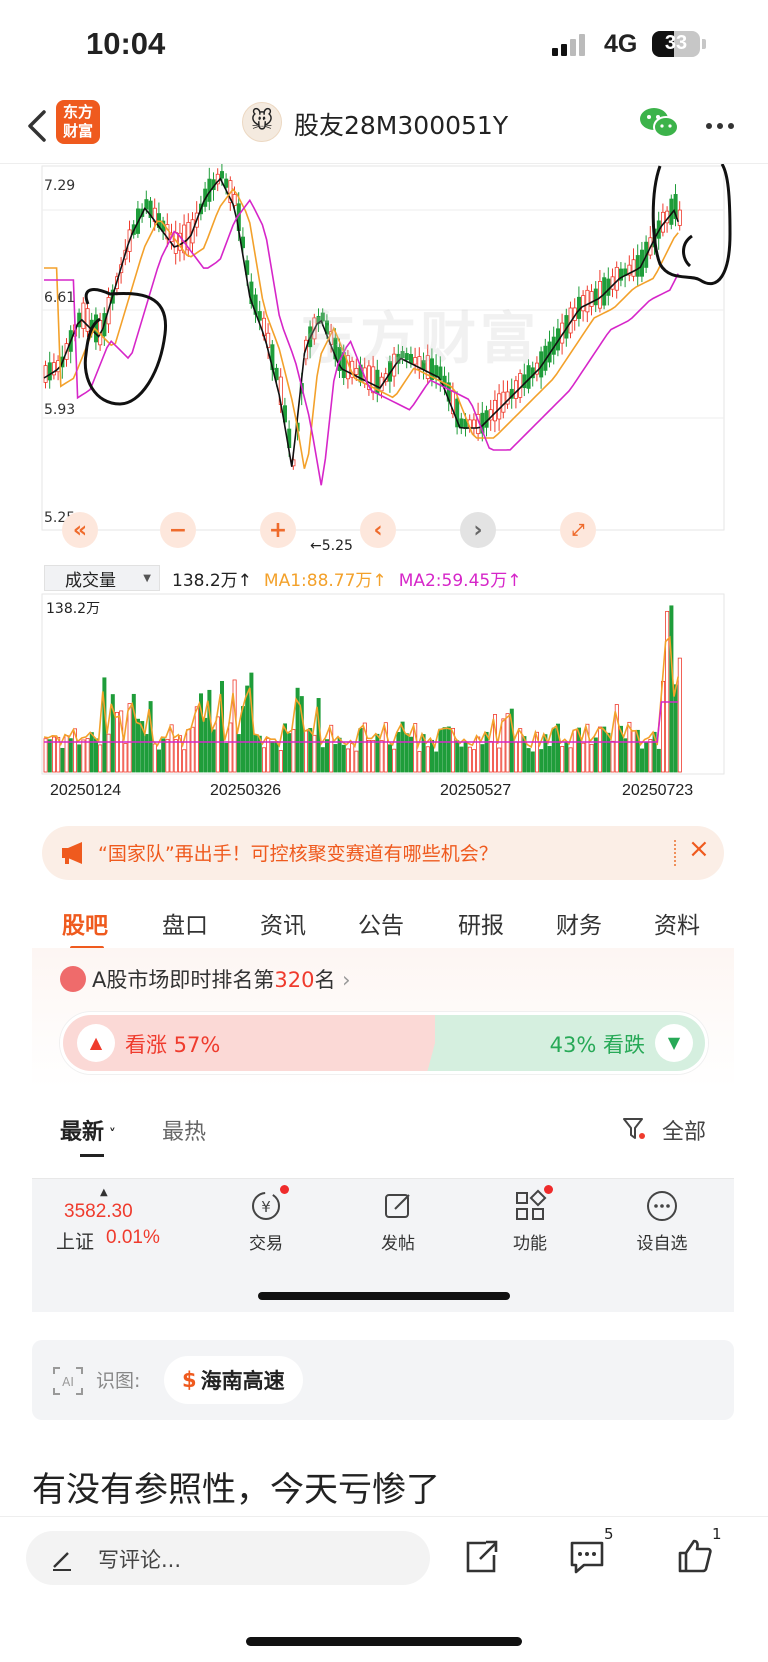  Describe the element at coordinates (233, 1380) in the screenshot. I see `stock-chip: $ 海南高速` at that location.